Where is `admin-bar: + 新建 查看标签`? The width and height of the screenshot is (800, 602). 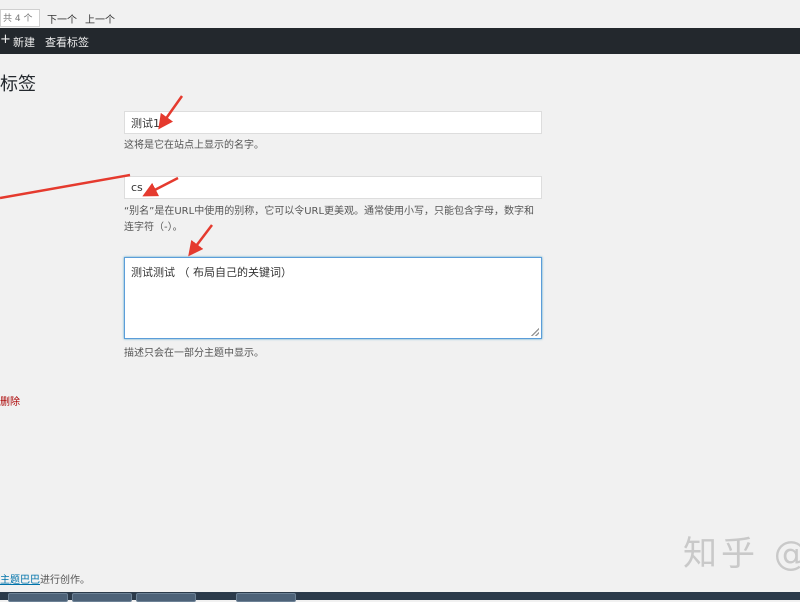
admin-bar: + 新建 查看标签 is located at coordinates (400, 41).